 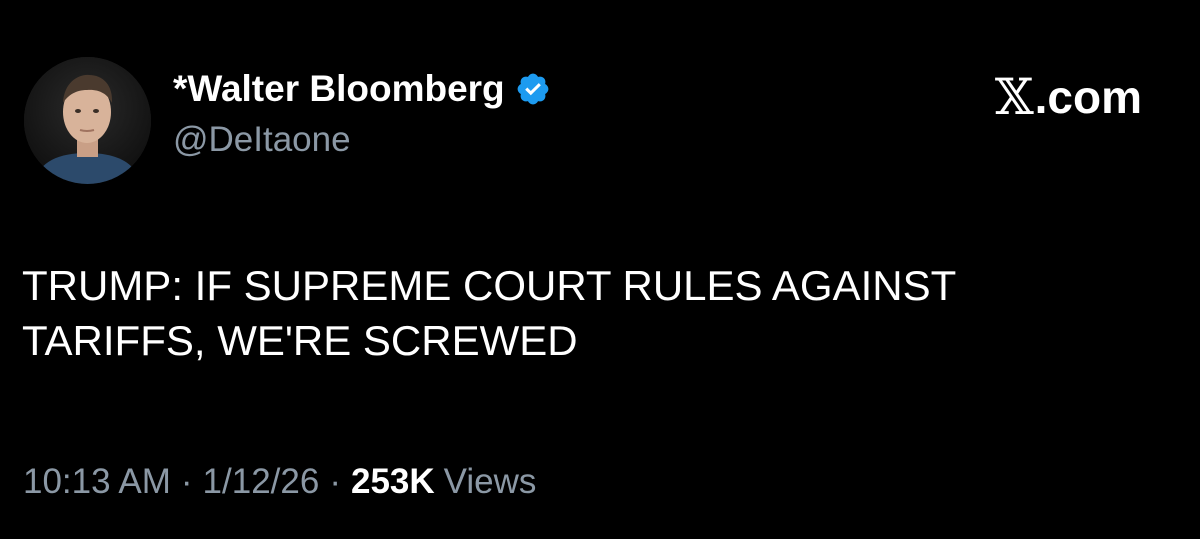 I want to click on author-block: *Walter Bloomberg @DeItaone, so click(x=362, y=113).